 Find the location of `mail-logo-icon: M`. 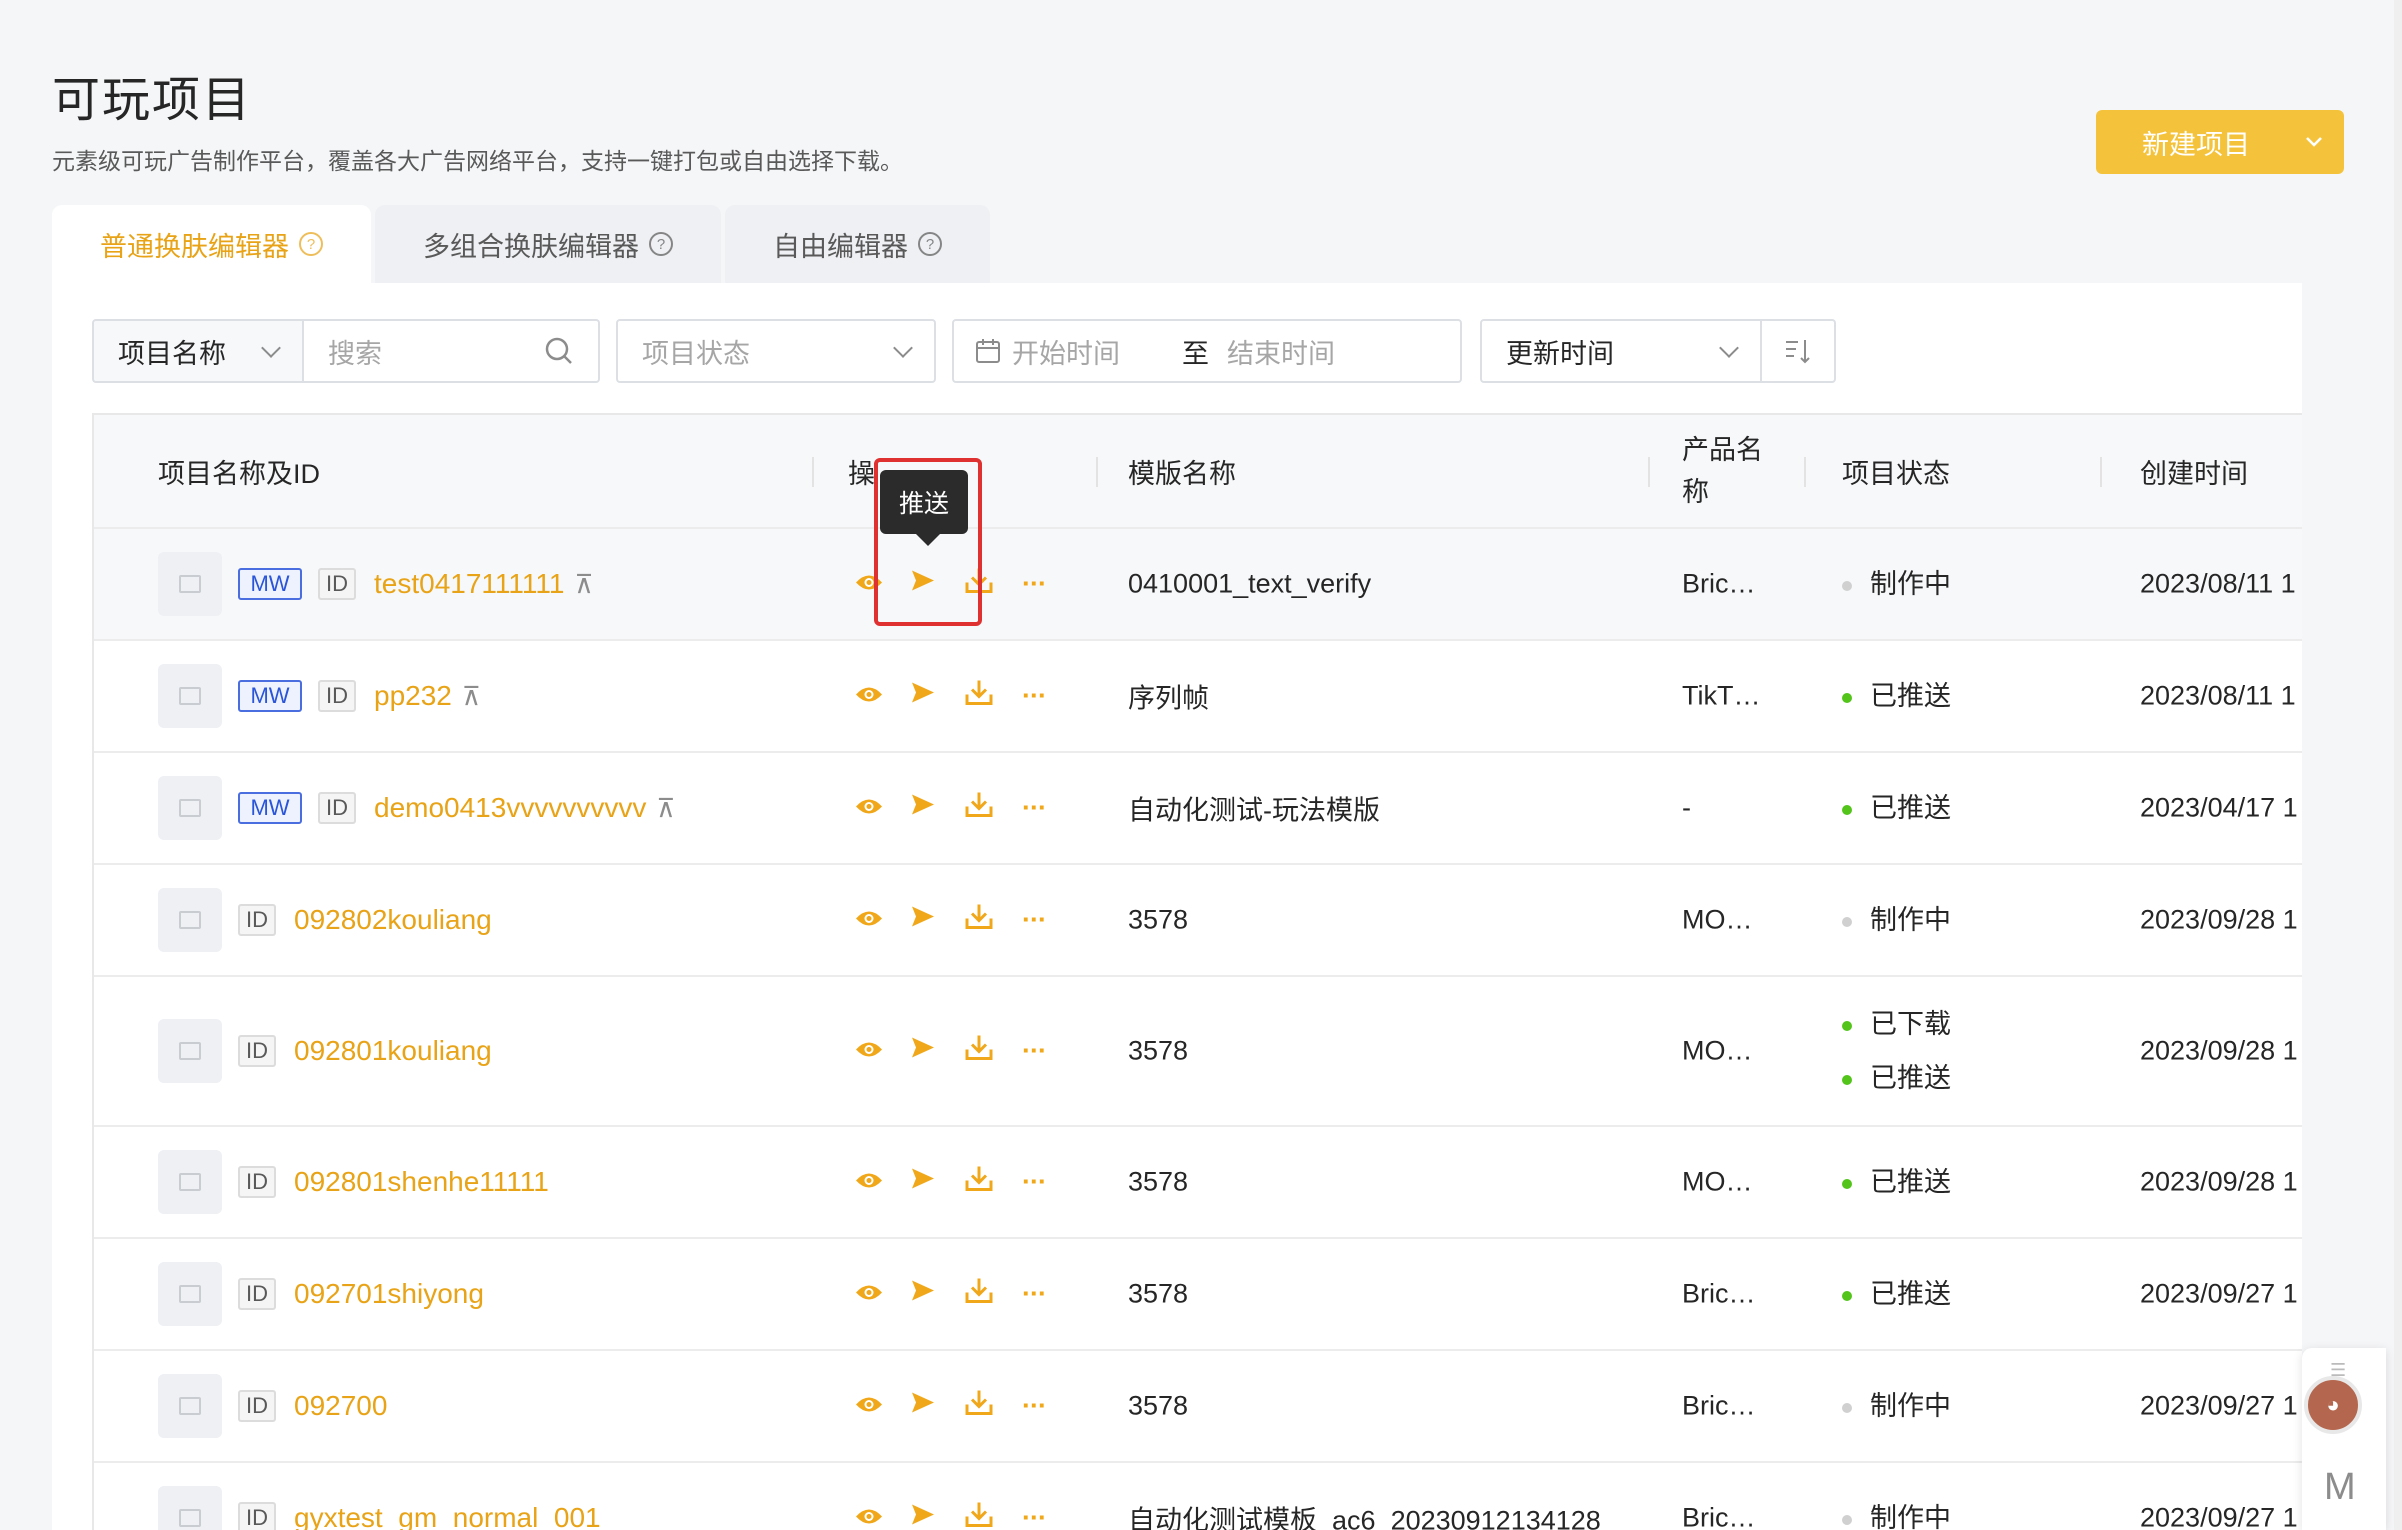

mail-logo-icon: M is located at coordinates (2340, 1487).